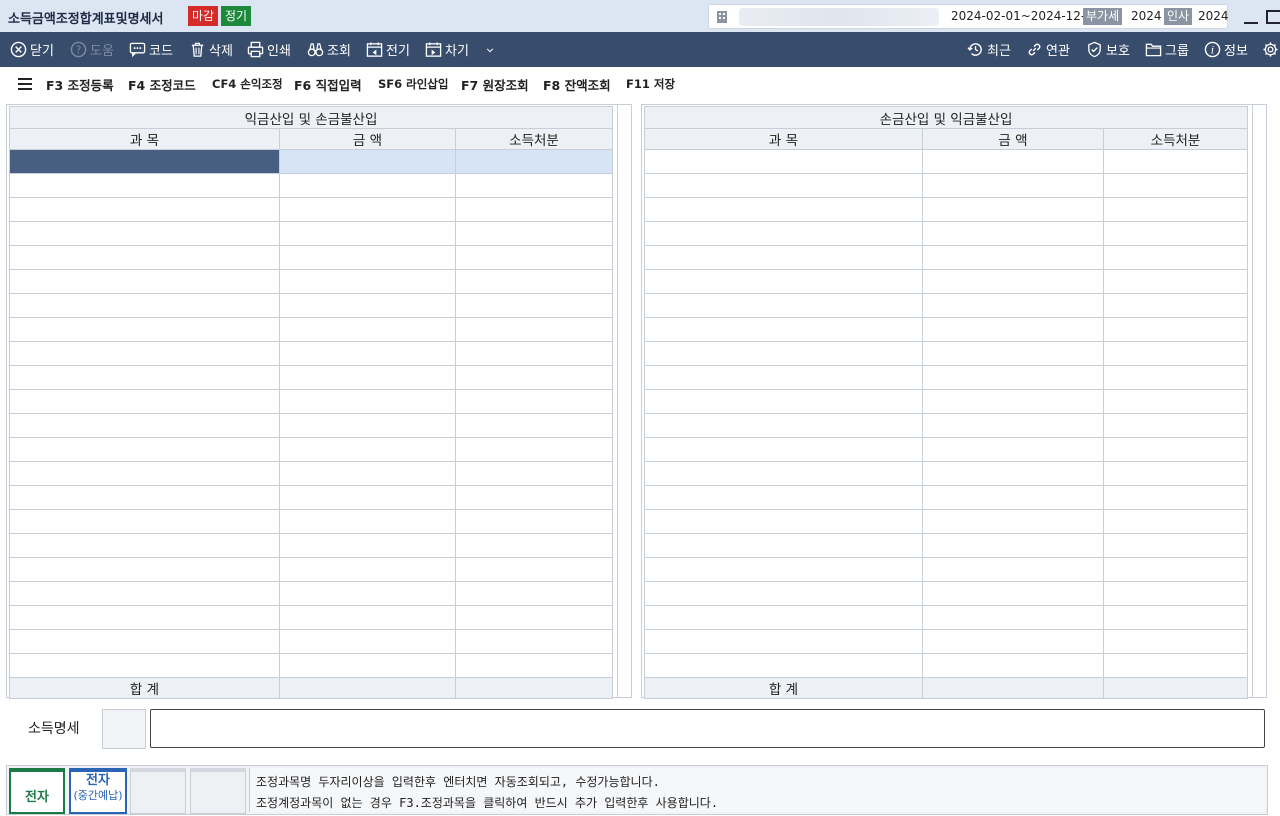  I want to click on f4-adjust-code-button: F4 조정코드, so click(162, 84).